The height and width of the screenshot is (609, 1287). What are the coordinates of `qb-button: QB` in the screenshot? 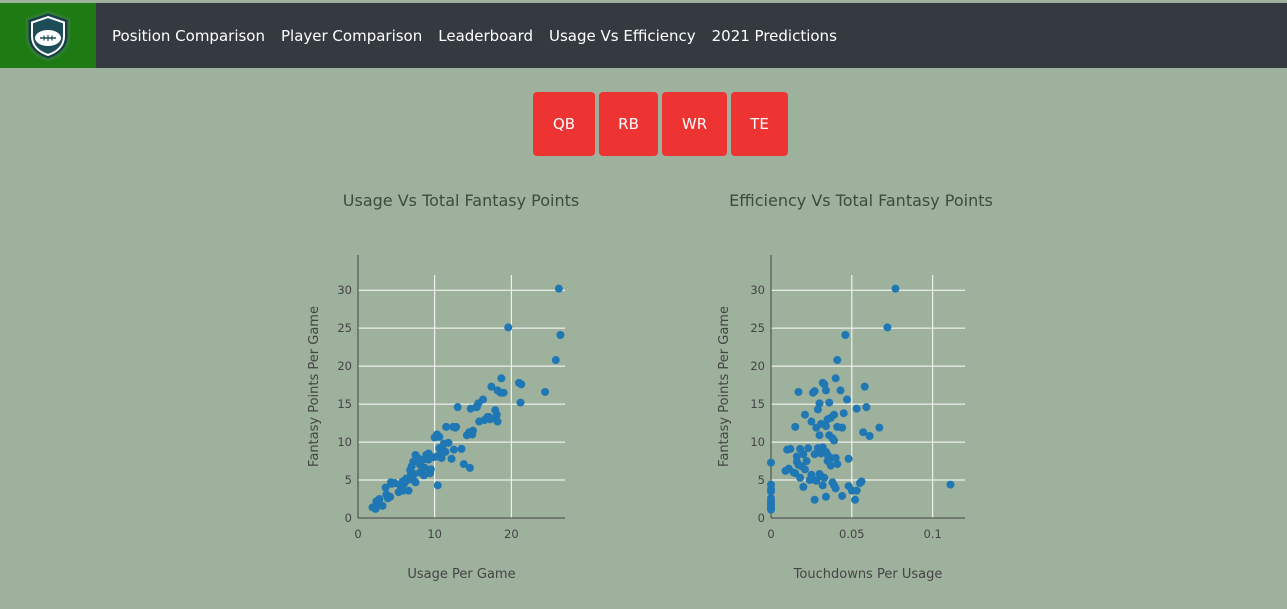 It's located at (564, 124).